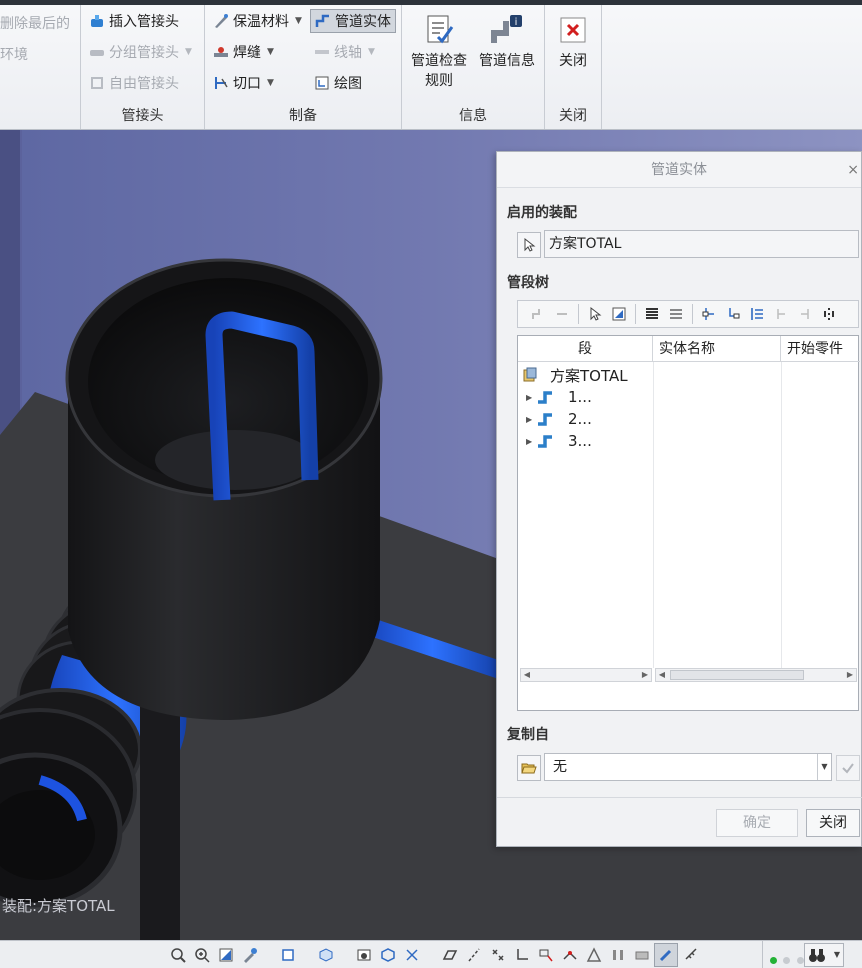 This screenshot has width=862, height=968. Describe the element at coordinates (40, 67) in the screenshot. I see `environment-group: 删除最后的 环境` at that location.